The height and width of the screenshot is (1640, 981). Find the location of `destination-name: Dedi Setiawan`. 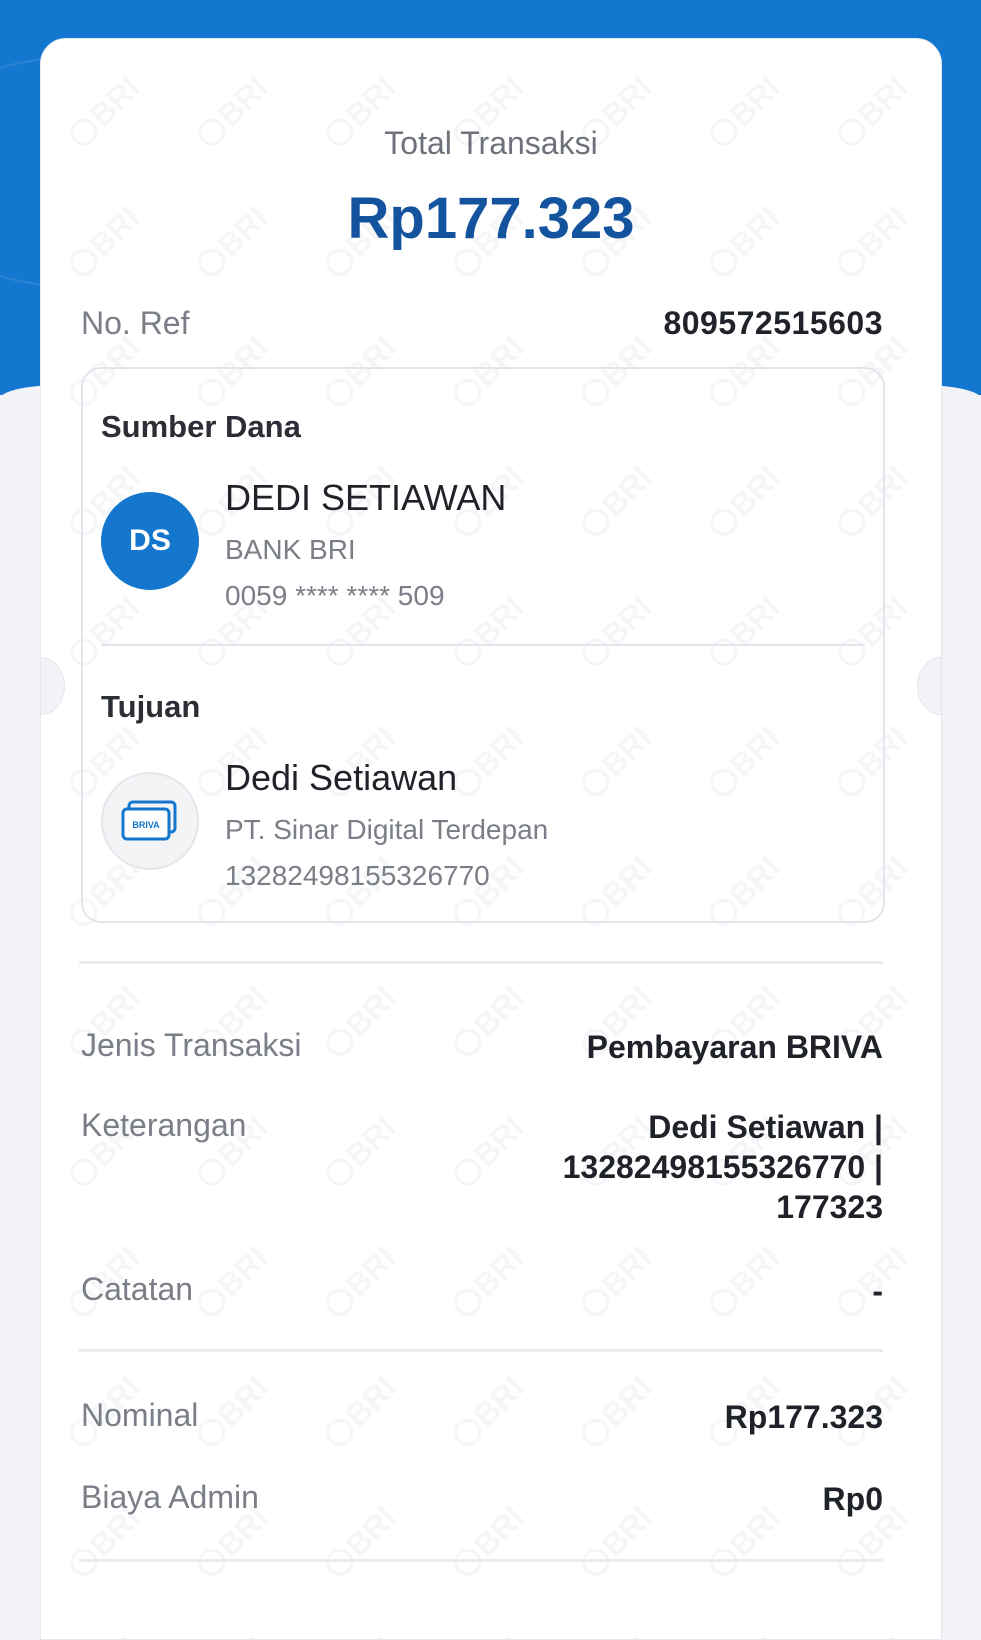

destination-name: Dedi Setiawan is located at coordinates (341, 777).